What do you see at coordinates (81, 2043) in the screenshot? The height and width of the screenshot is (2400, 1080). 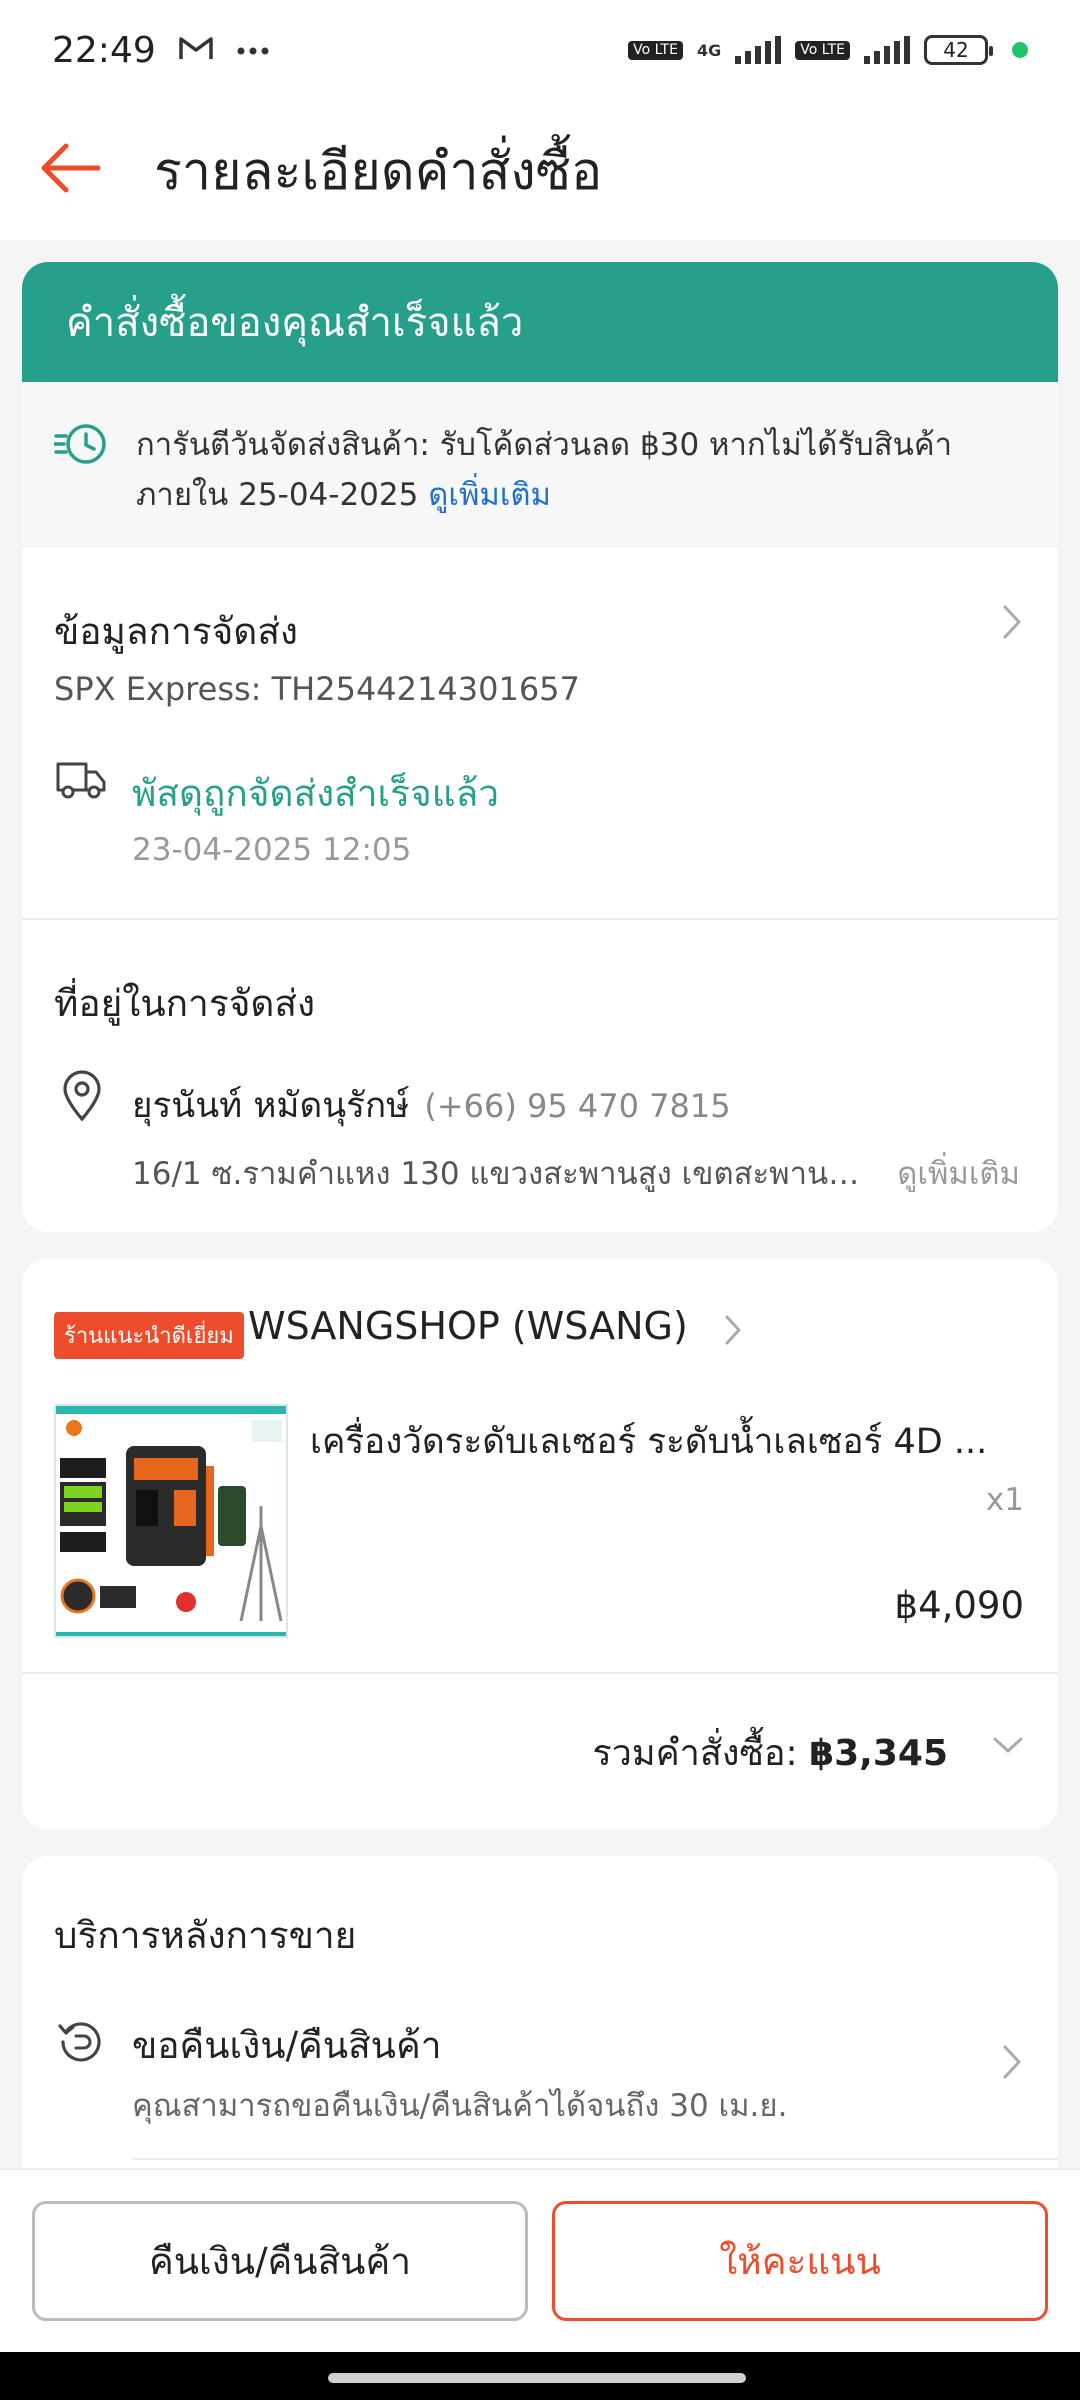 I see `return-icon` at bounding box center [81, 2043].